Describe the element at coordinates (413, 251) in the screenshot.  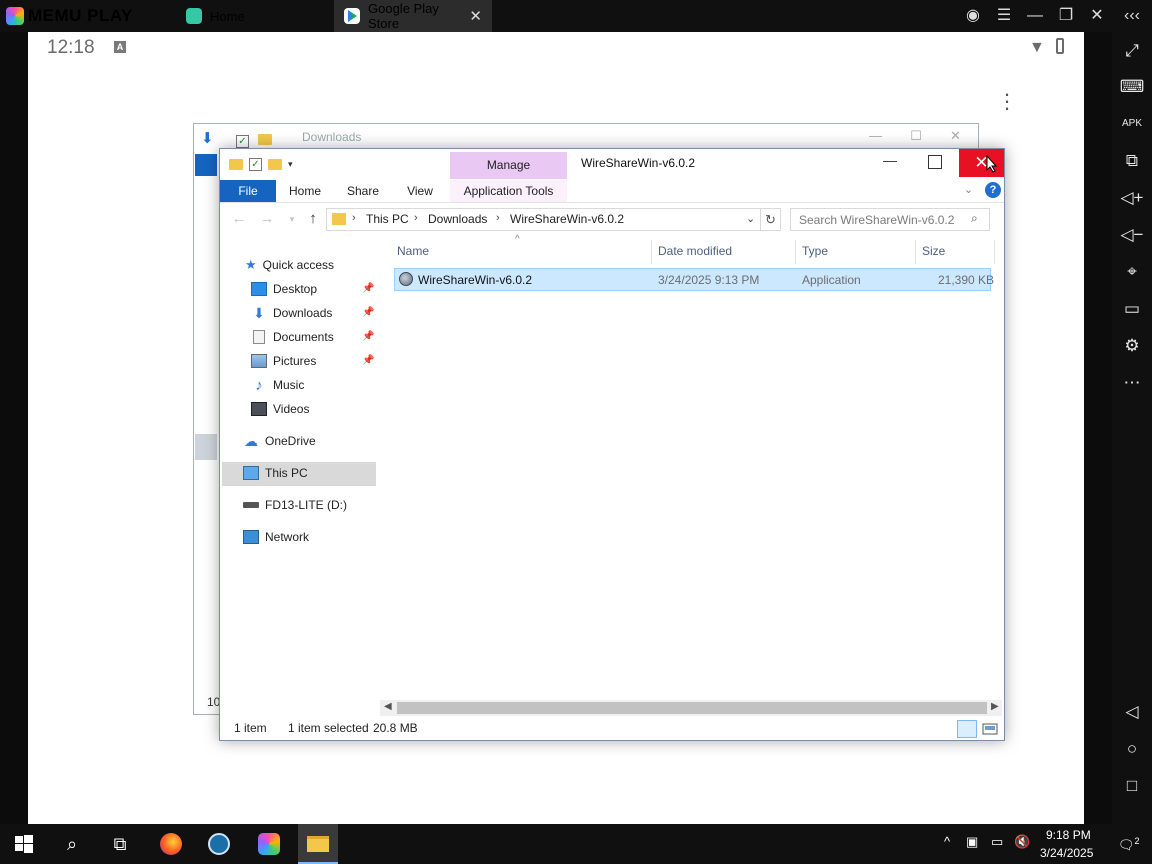
I see `column-header-name: Name` at that location.